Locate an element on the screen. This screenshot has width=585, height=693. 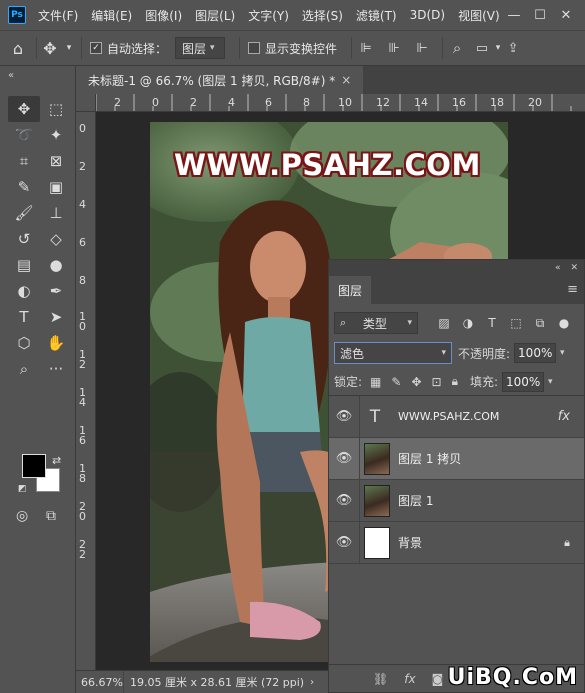
opacity-input: 100% is located at coordinates (535, 353).